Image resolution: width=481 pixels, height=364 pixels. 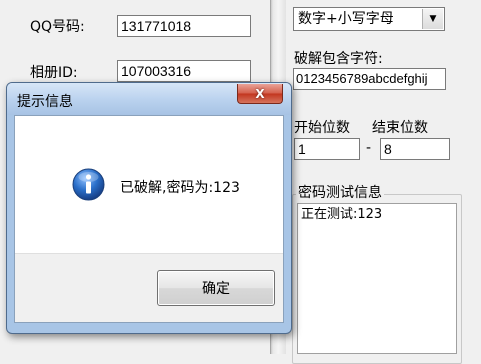 I want to click on close-icon: X, so click(x=260, y=93).